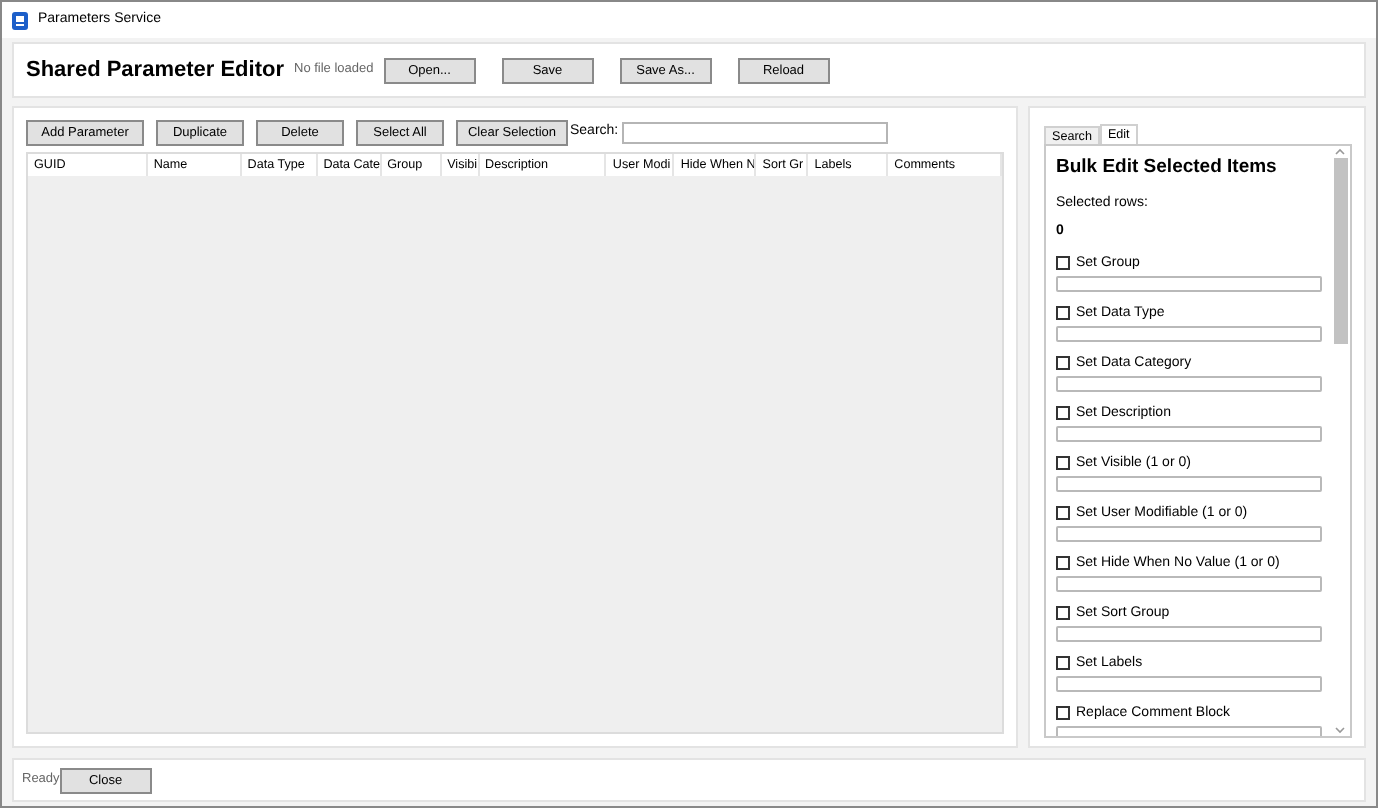 The image size is (1378, 808). I want to click on panel-heading: Bulk Edit Selected Items, so click(1167, 168).